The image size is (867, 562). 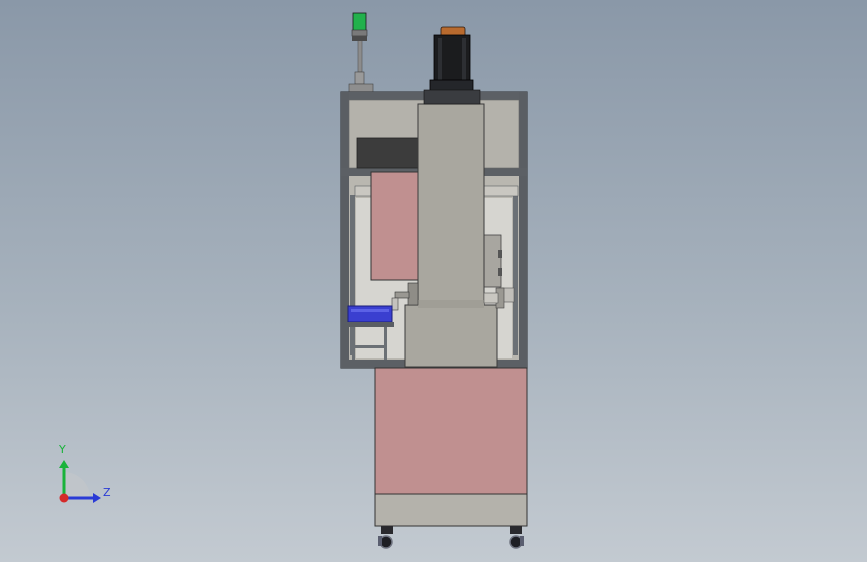 What do you see at coordinates (107, 492) in the screenshot?
I see `z-axis-label: Z` at bounding box center [107, 492].